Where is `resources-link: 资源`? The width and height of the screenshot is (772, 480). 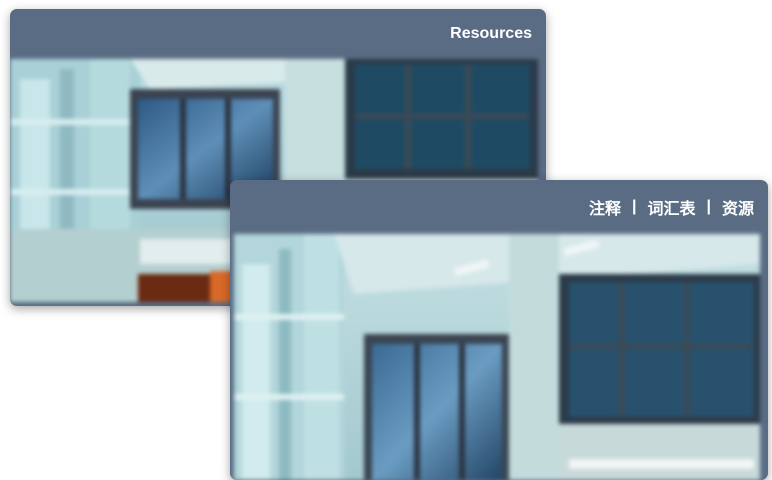 resources-link: 资源 is located at coordinates (738, 207).